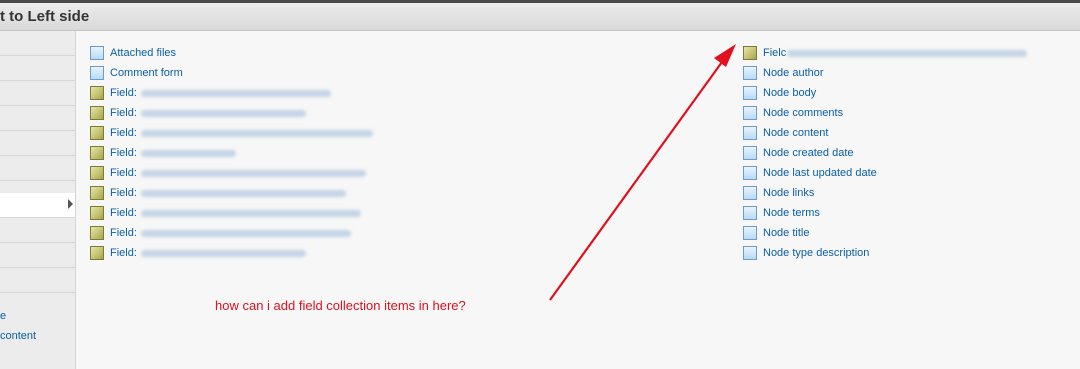 The height and width of the screenshot is (369, 1080). What do you see at coordinates (636, 181) in the screenshot?
I see `arrow-shaft` at bounding box center [636, 181].